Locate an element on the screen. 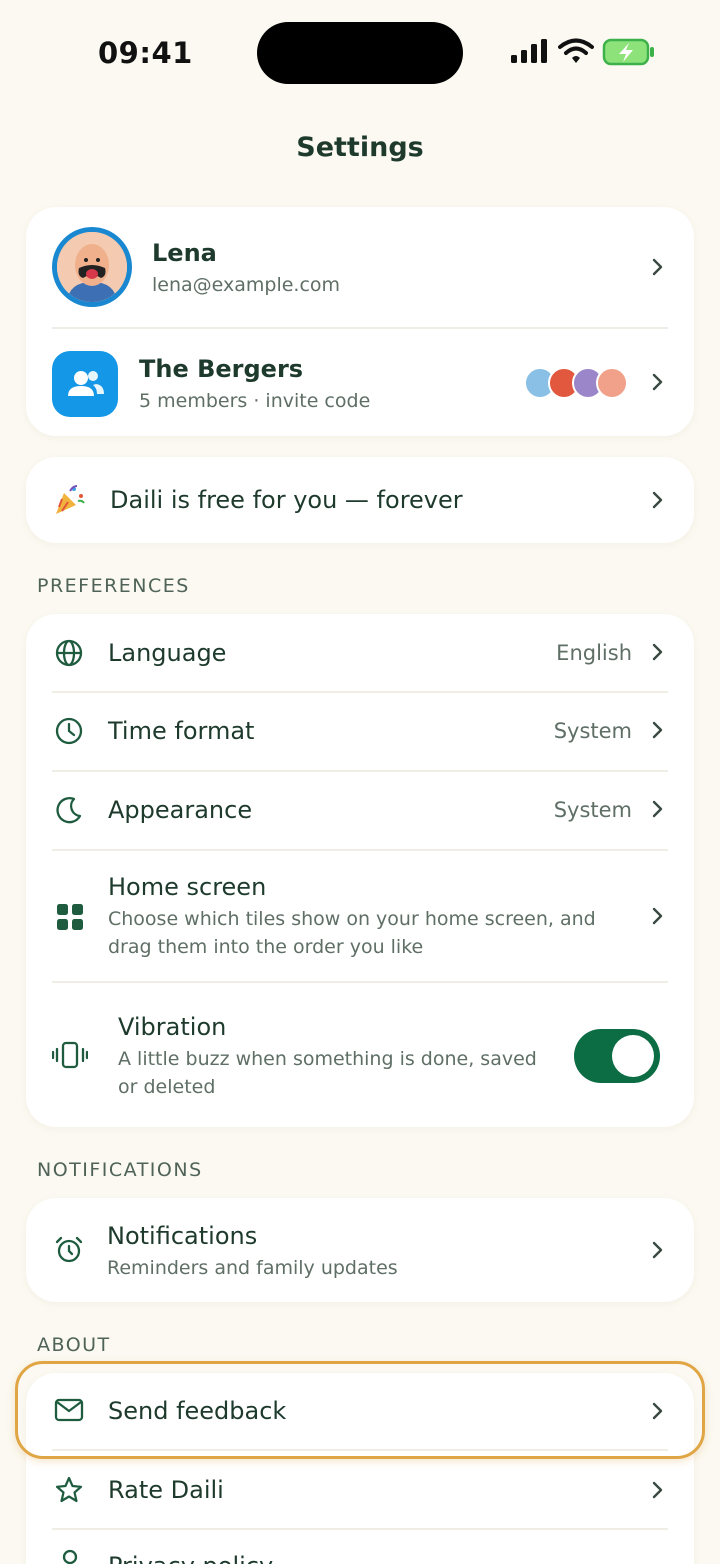  section-preferences: PREFERENCES is located at coordinates (113, 586).